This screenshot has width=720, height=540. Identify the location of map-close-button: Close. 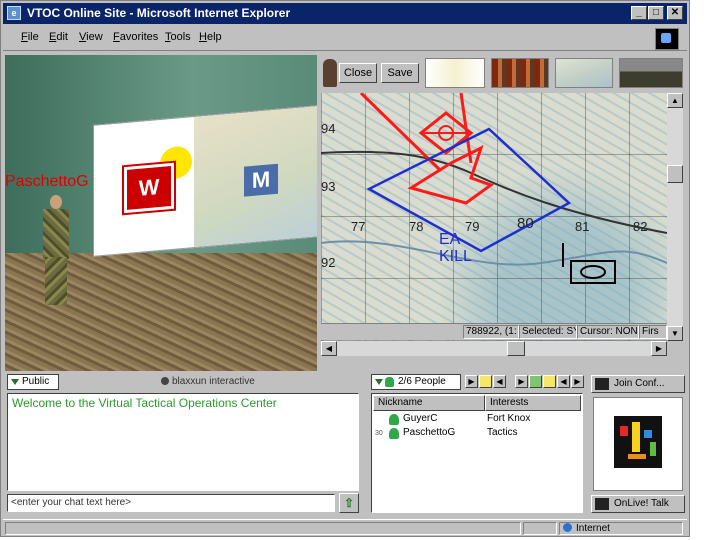
(358, 73).